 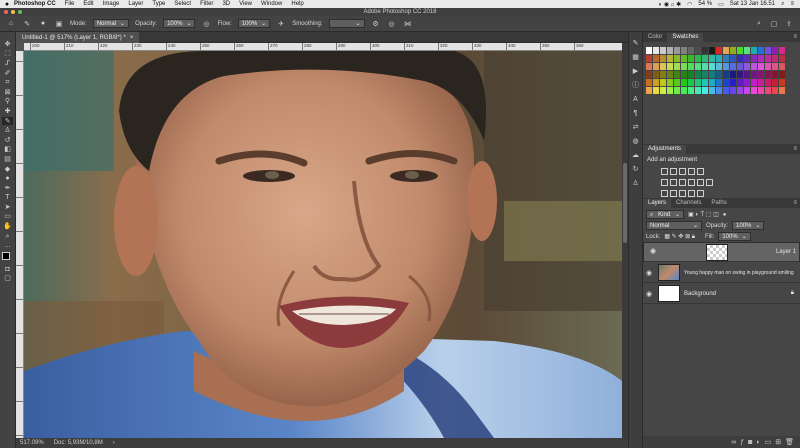 What do you see at coordinates (725, 215) in the screenshot?
I see `filter-toggle-icon: ●` at bounding box center [725, 215].